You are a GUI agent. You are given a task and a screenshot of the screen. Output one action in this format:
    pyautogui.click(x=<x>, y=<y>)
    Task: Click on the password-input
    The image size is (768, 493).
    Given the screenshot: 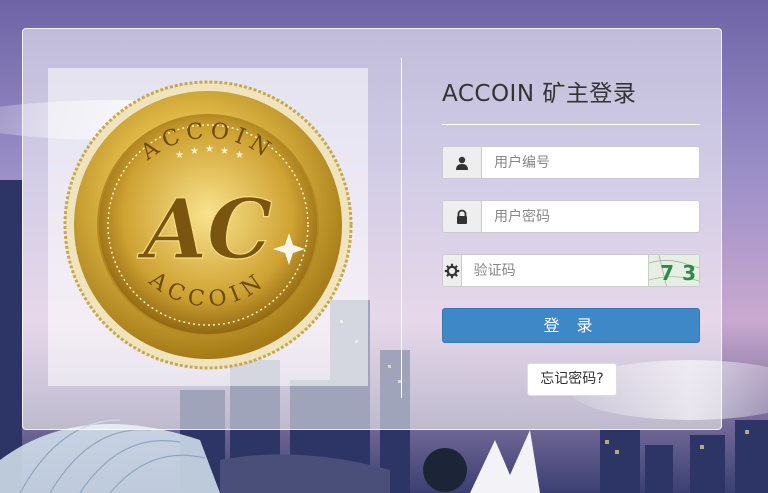 What is the action you would take?
    pyautogui.click(x=590, y=216)
    